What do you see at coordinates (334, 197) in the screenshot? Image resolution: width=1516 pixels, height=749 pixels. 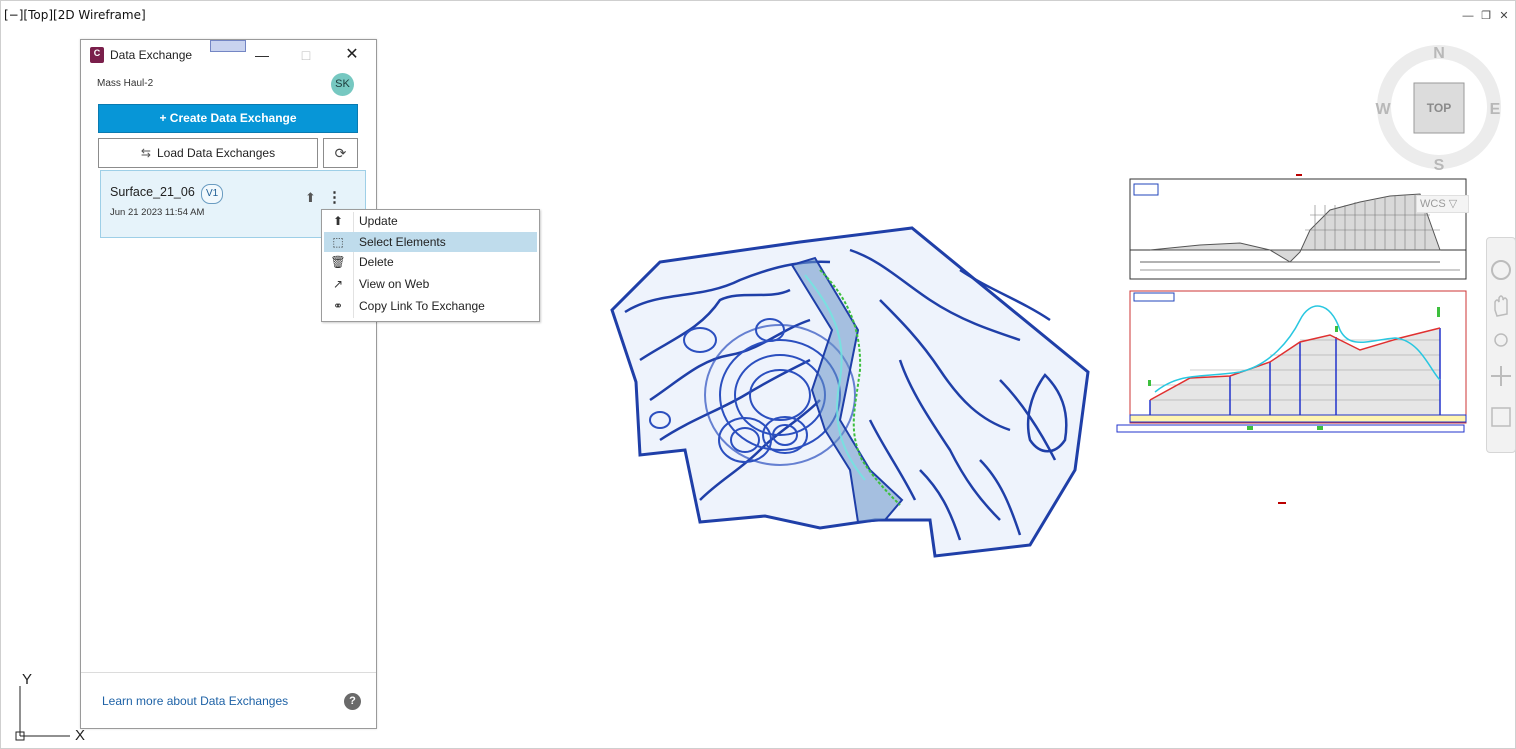 I see `more-options-icon: ⋮` at bounding box center [334, 197].